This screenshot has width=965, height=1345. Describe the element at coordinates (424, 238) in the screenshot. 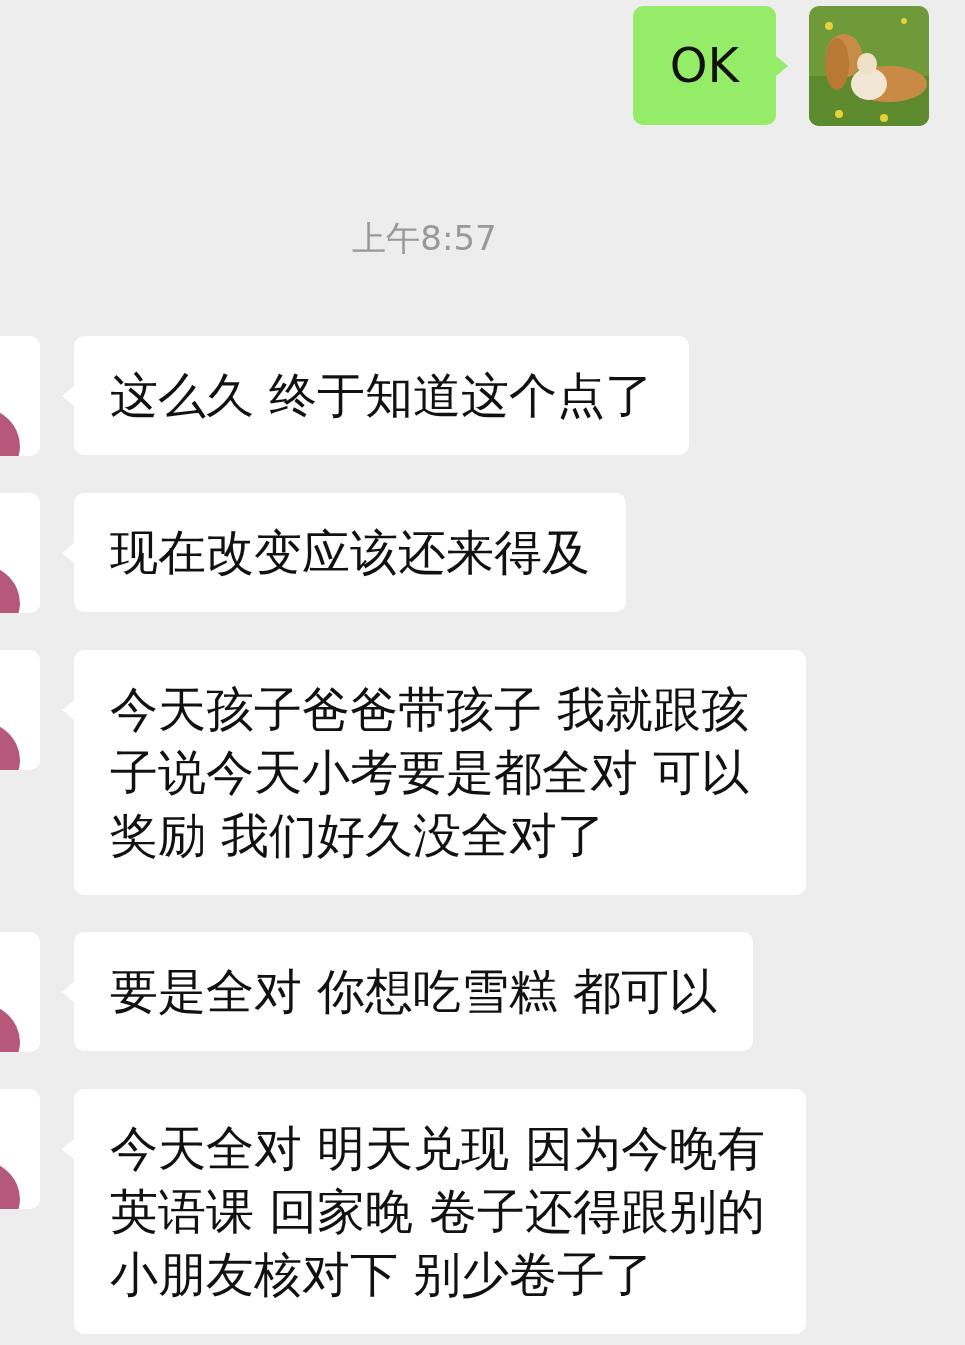

I see `timestamp: 上午8:57` at that location.